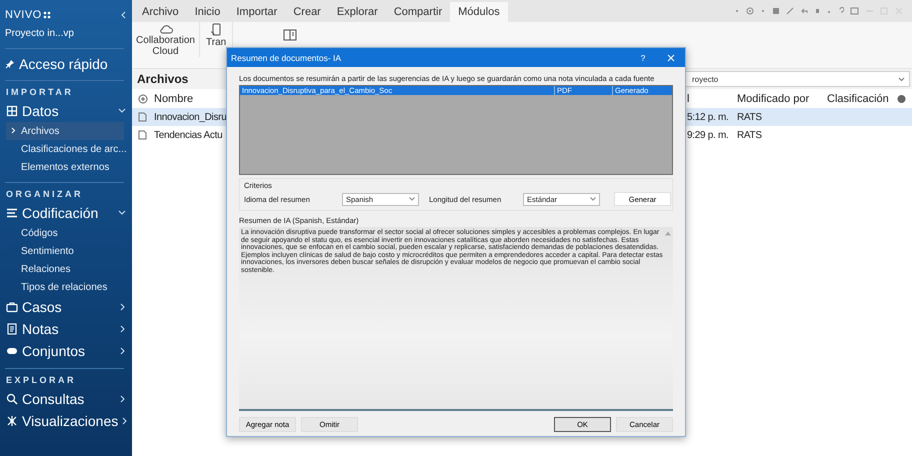 The image size is (912, 456). Describe the element at coordinates (66, 111) in the screenshot. I see `nav-group: Datos` at that location.